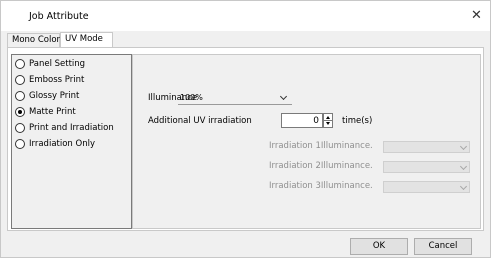 This screenshot has width=491, height=258. Describe the element at coordinates (379, 246) in the screenshot. I see `ok-button: OK` at that location.